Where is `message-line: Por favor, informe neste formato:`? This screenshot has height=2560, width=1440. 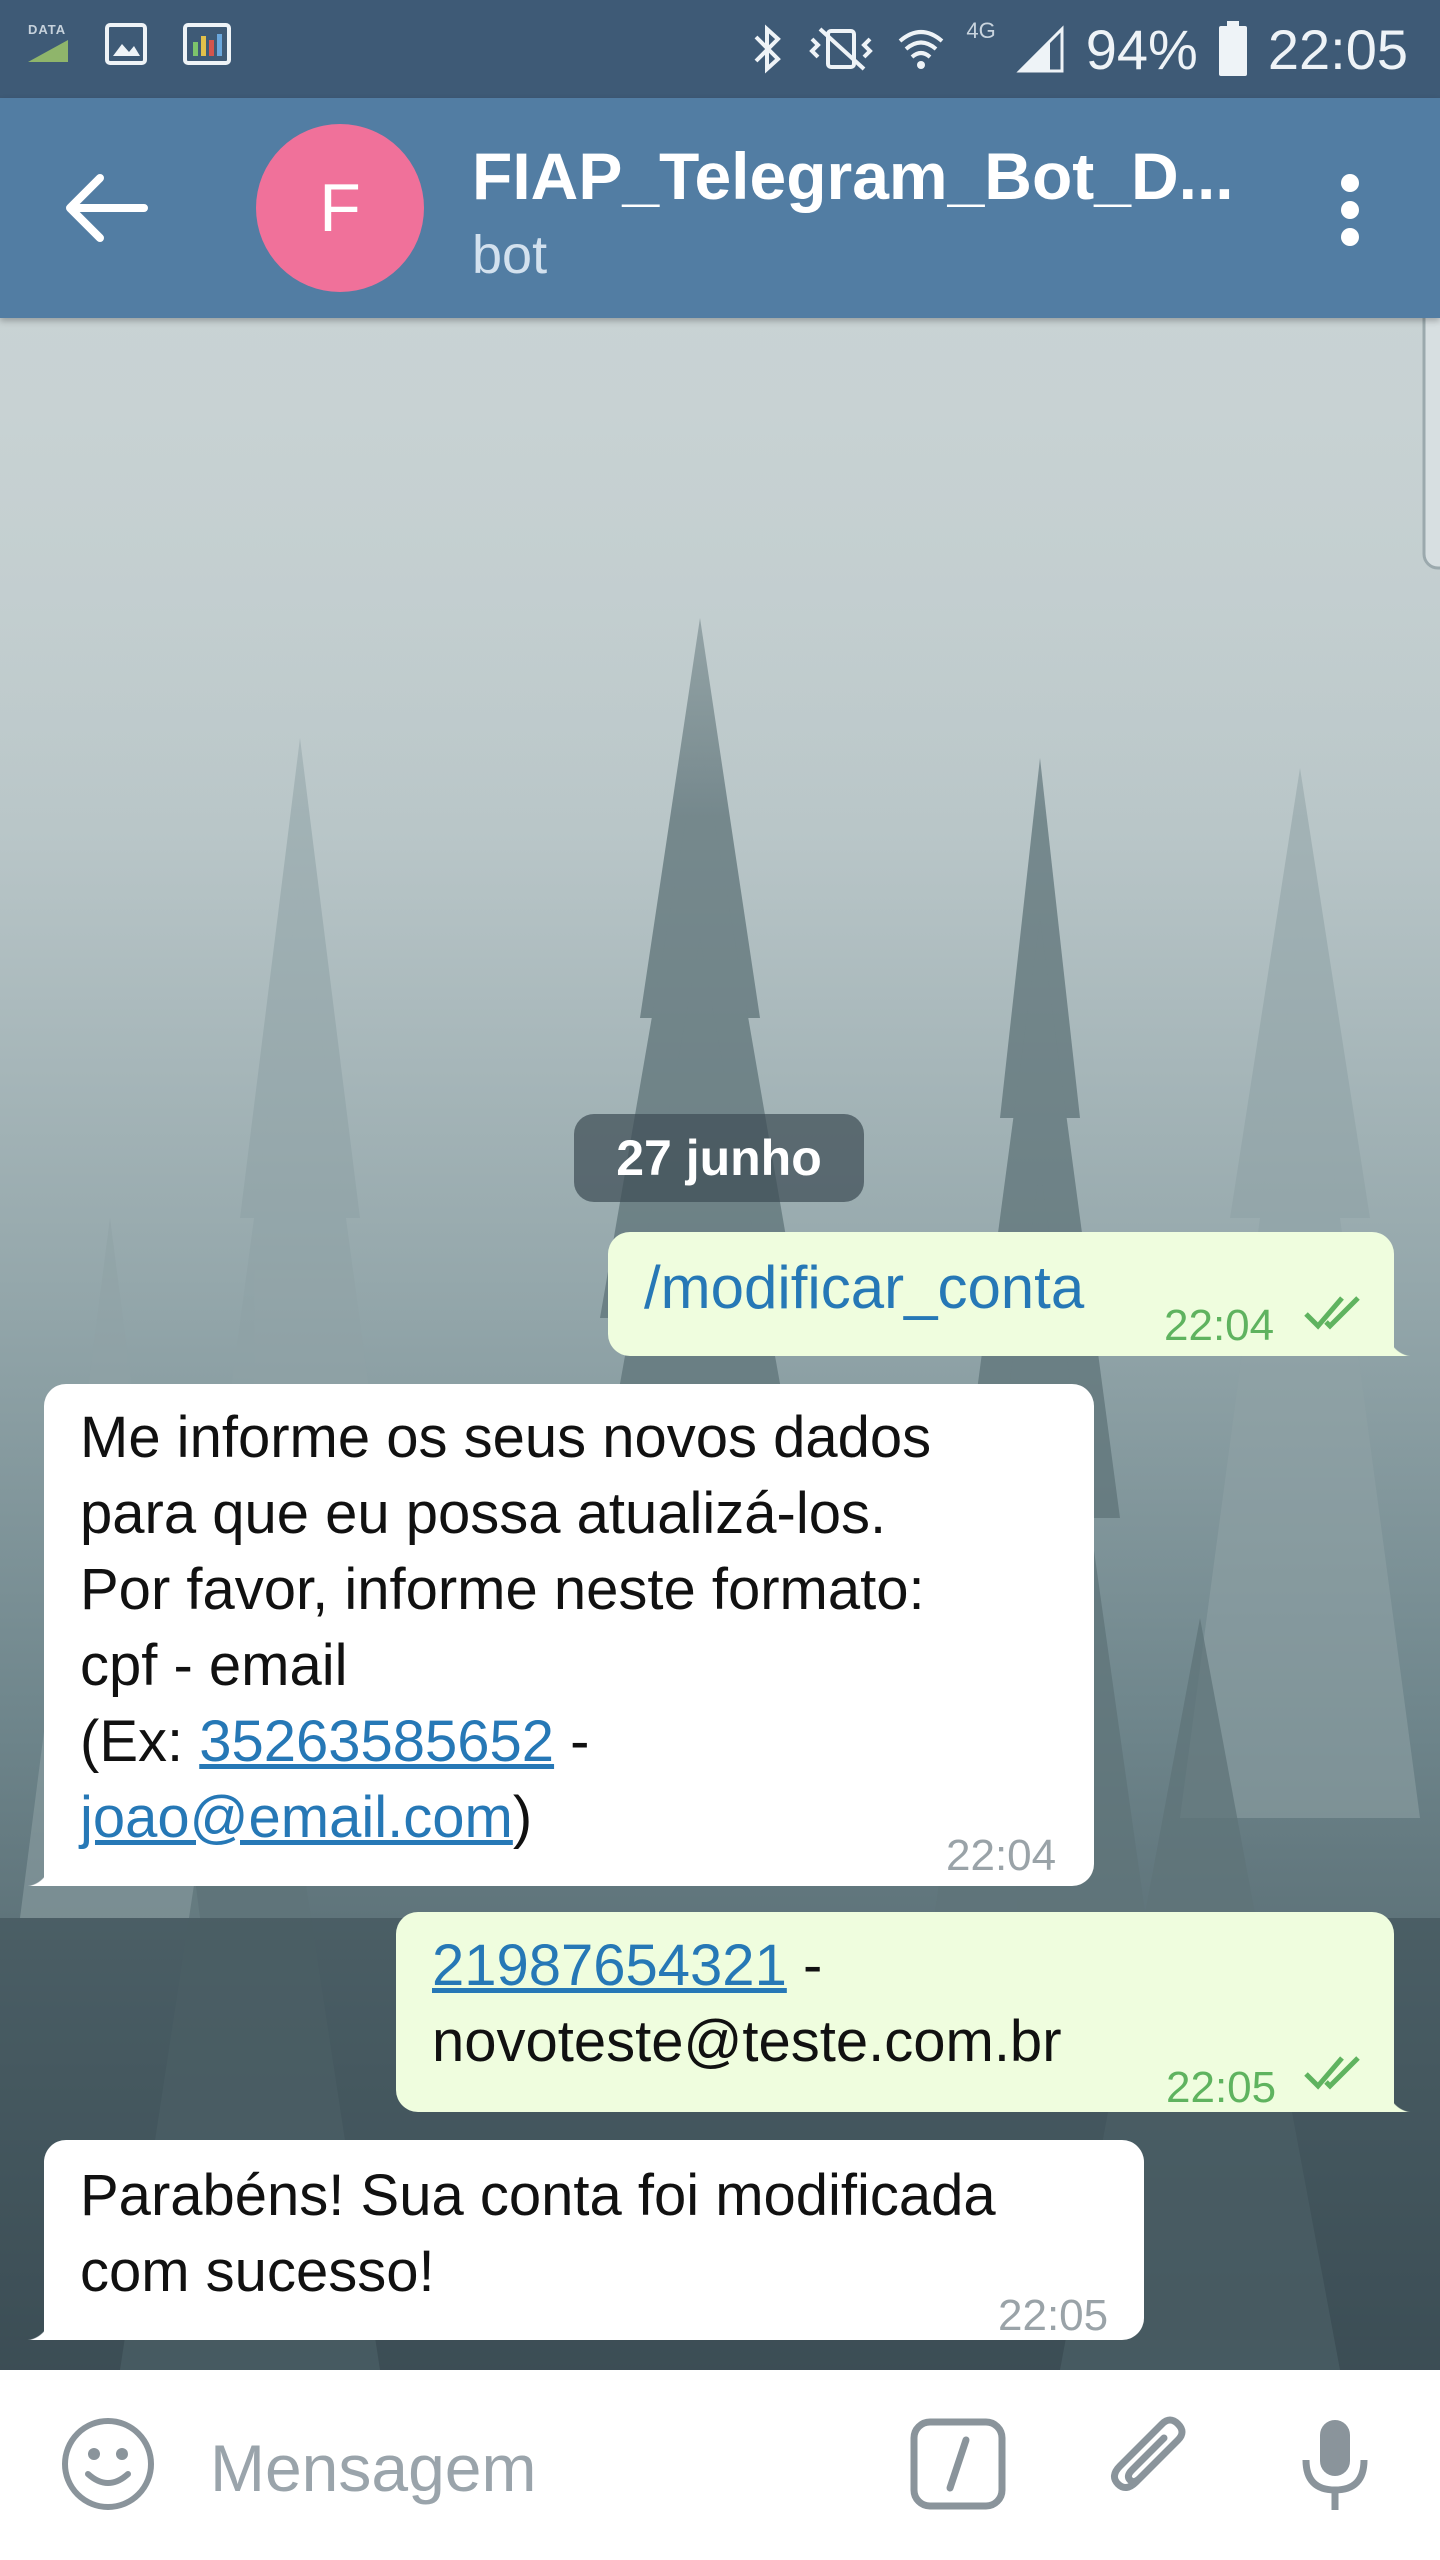 message-line: Por favor, informe neste formato: is located at coordinates (502, 1589).